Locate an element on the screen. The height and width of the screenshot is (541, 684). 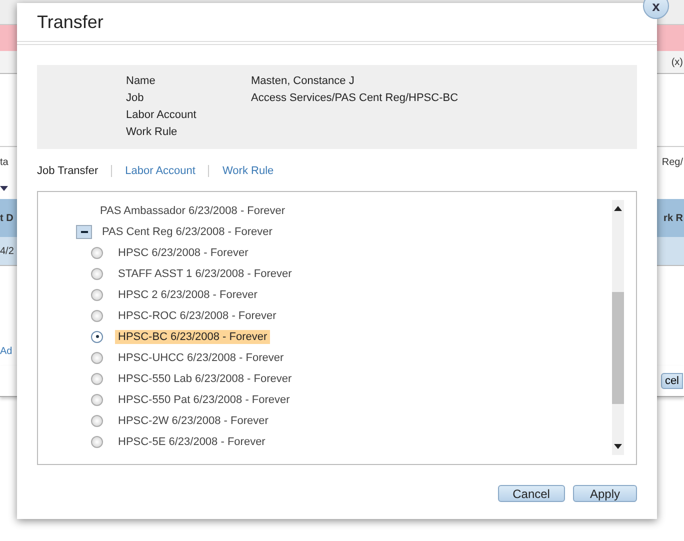
tree-item: PAS Ambassador 6/23/2008 - Forever is located at coordinates (193, 210).